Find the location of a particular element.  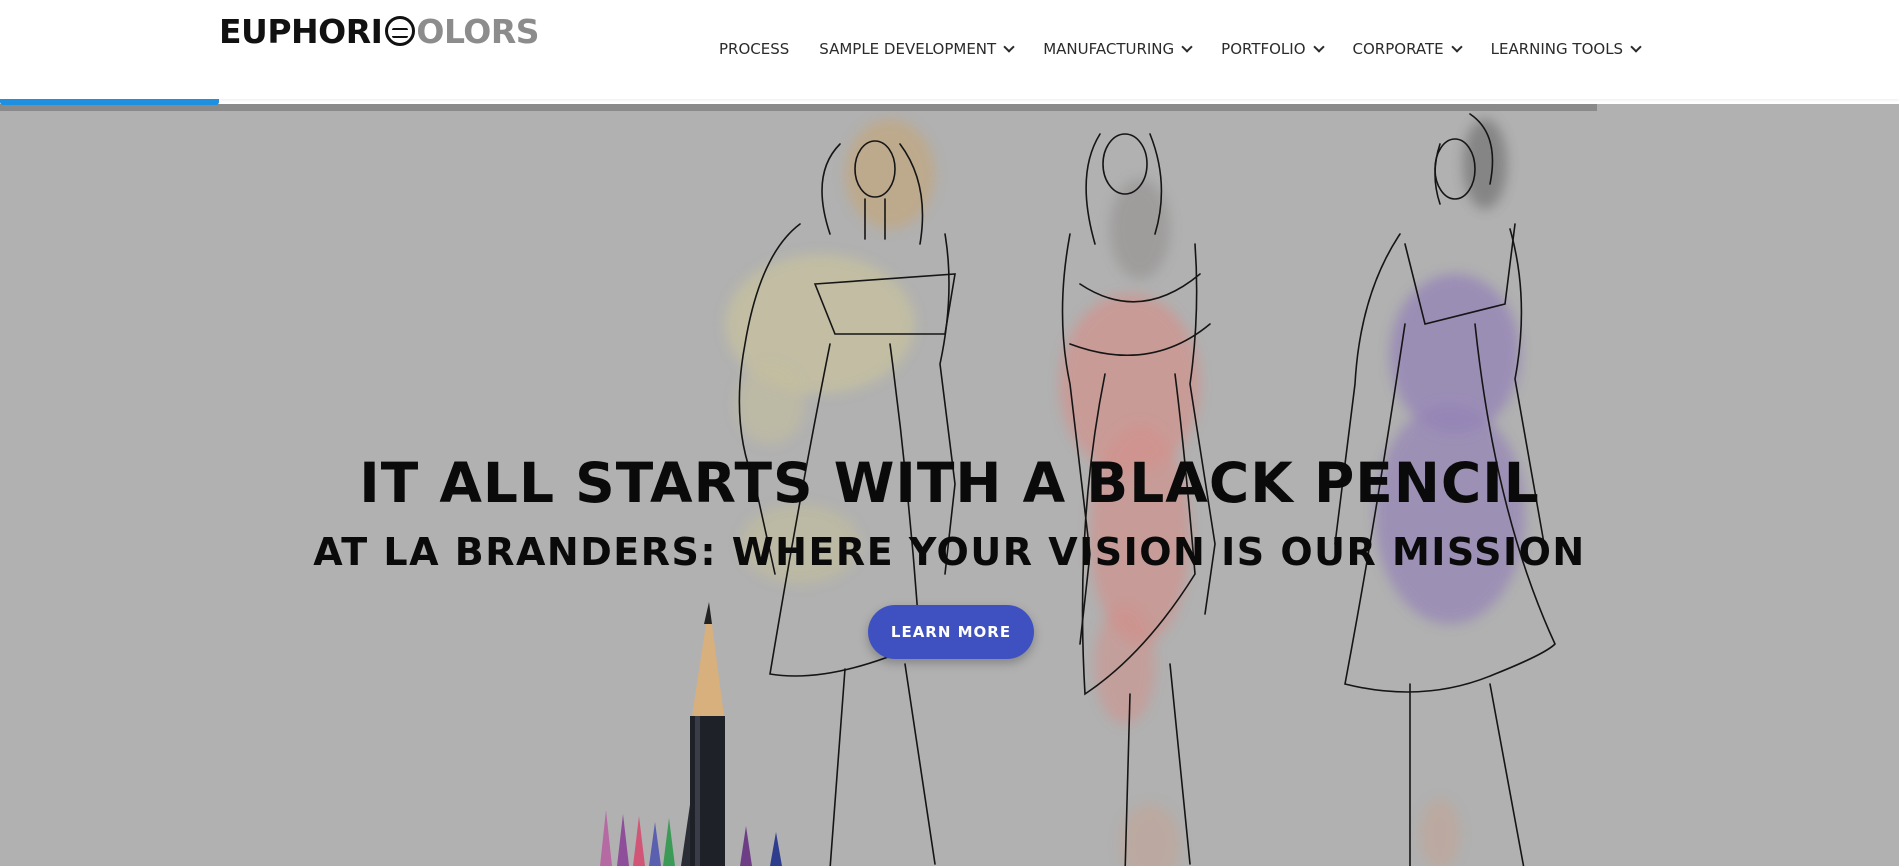

logo-c-icon is located at coordinates (400, 31).